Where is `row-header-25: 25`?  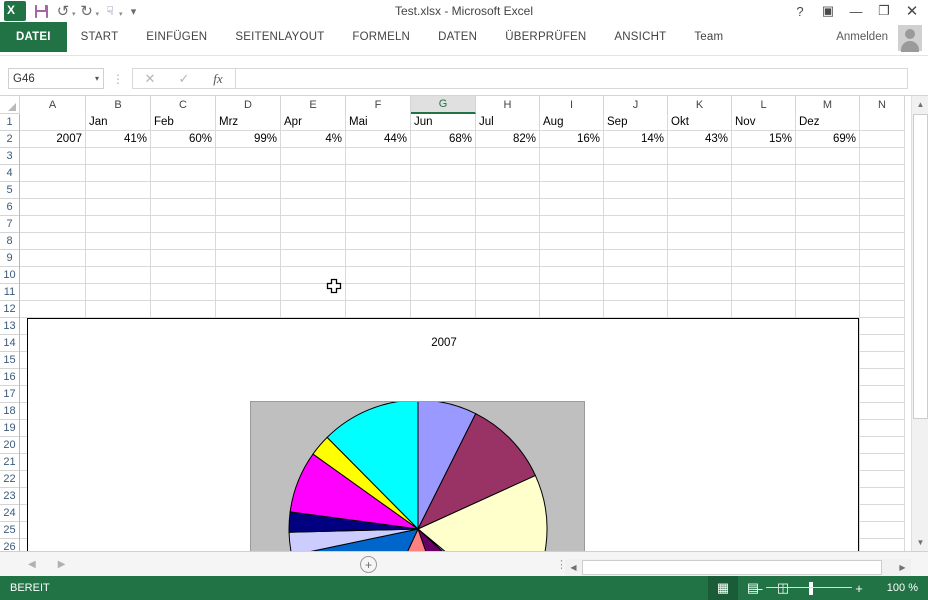
row-header-25: 25 is located at coordinates (9, 530).